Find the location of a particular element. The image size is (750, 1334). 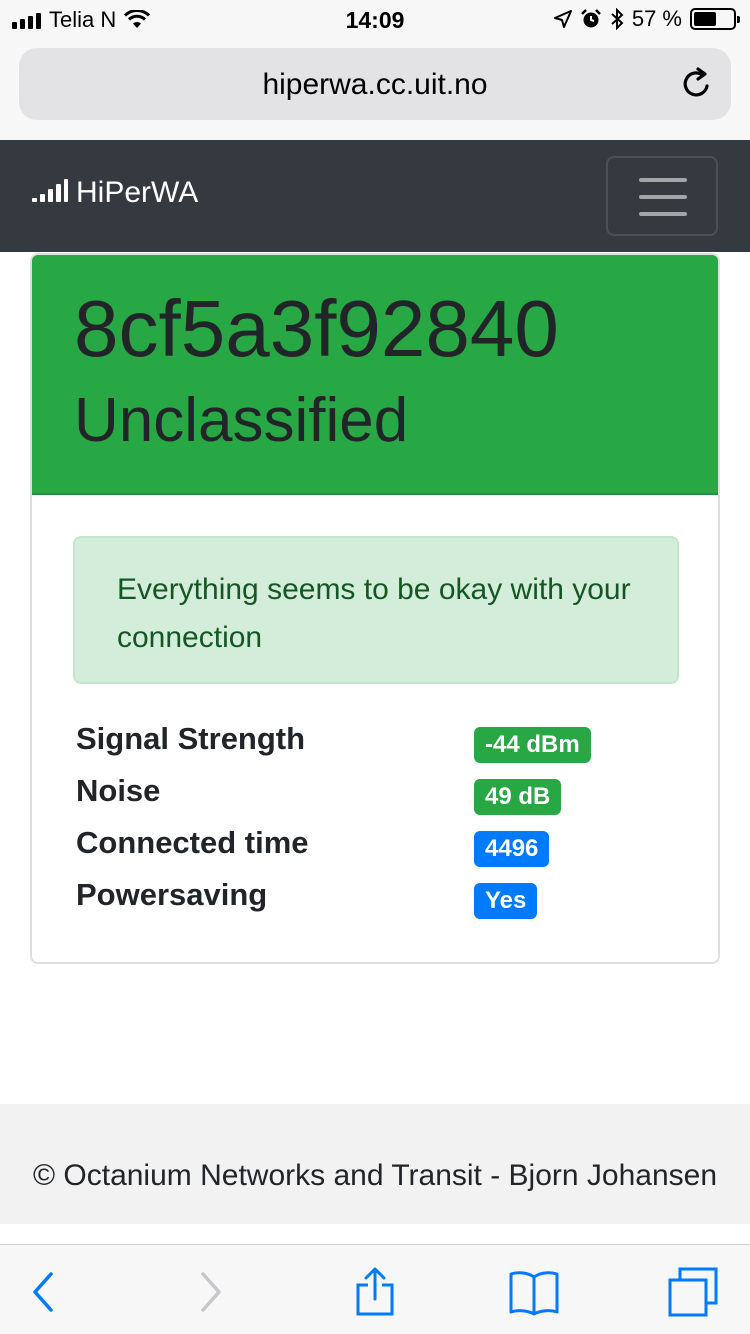

browser-address-area: hiperwa.cc.uit.no is located at coordinates (375, 90).